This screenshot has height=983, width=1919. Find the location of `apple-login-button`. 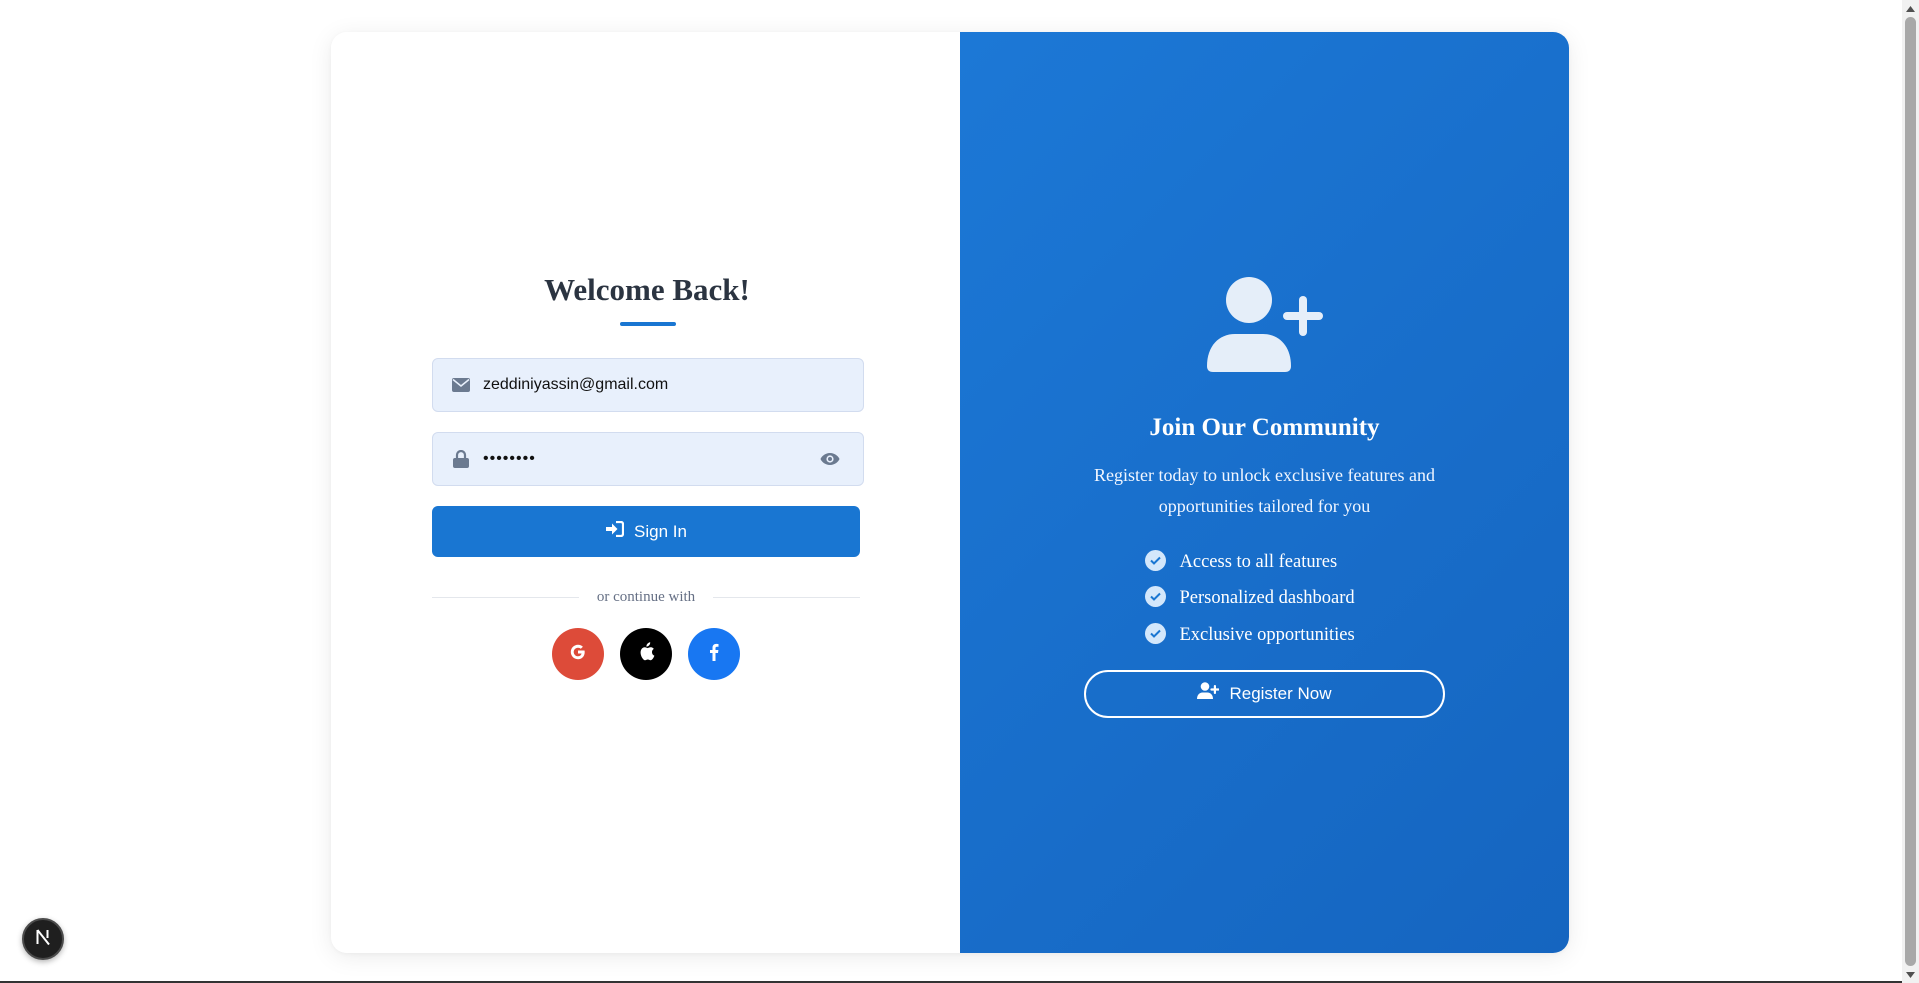

apple-login-button is located at coordinates (646, 654).